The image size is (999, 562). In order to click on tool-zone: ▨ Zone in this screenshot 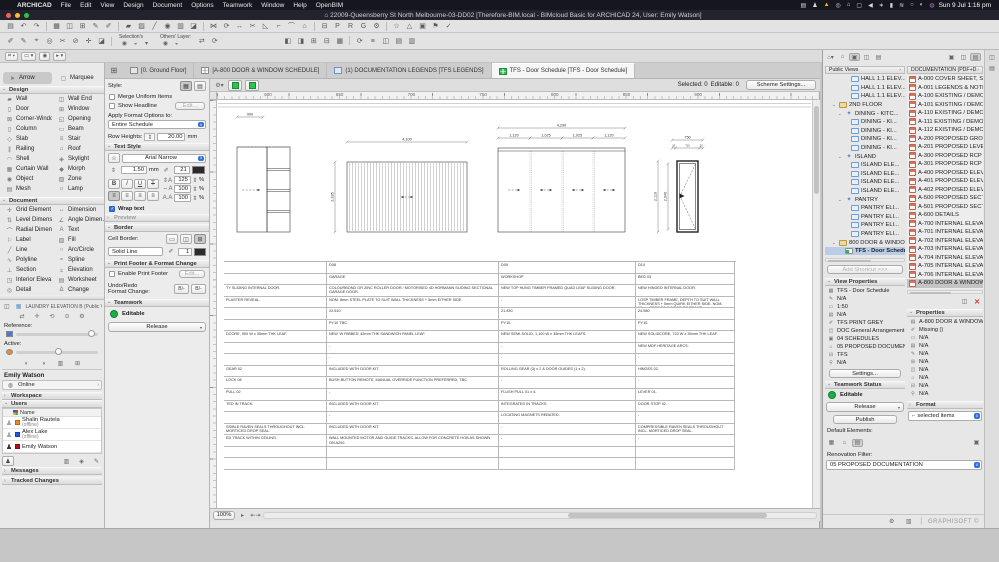, I will do `click(78, 179)`.